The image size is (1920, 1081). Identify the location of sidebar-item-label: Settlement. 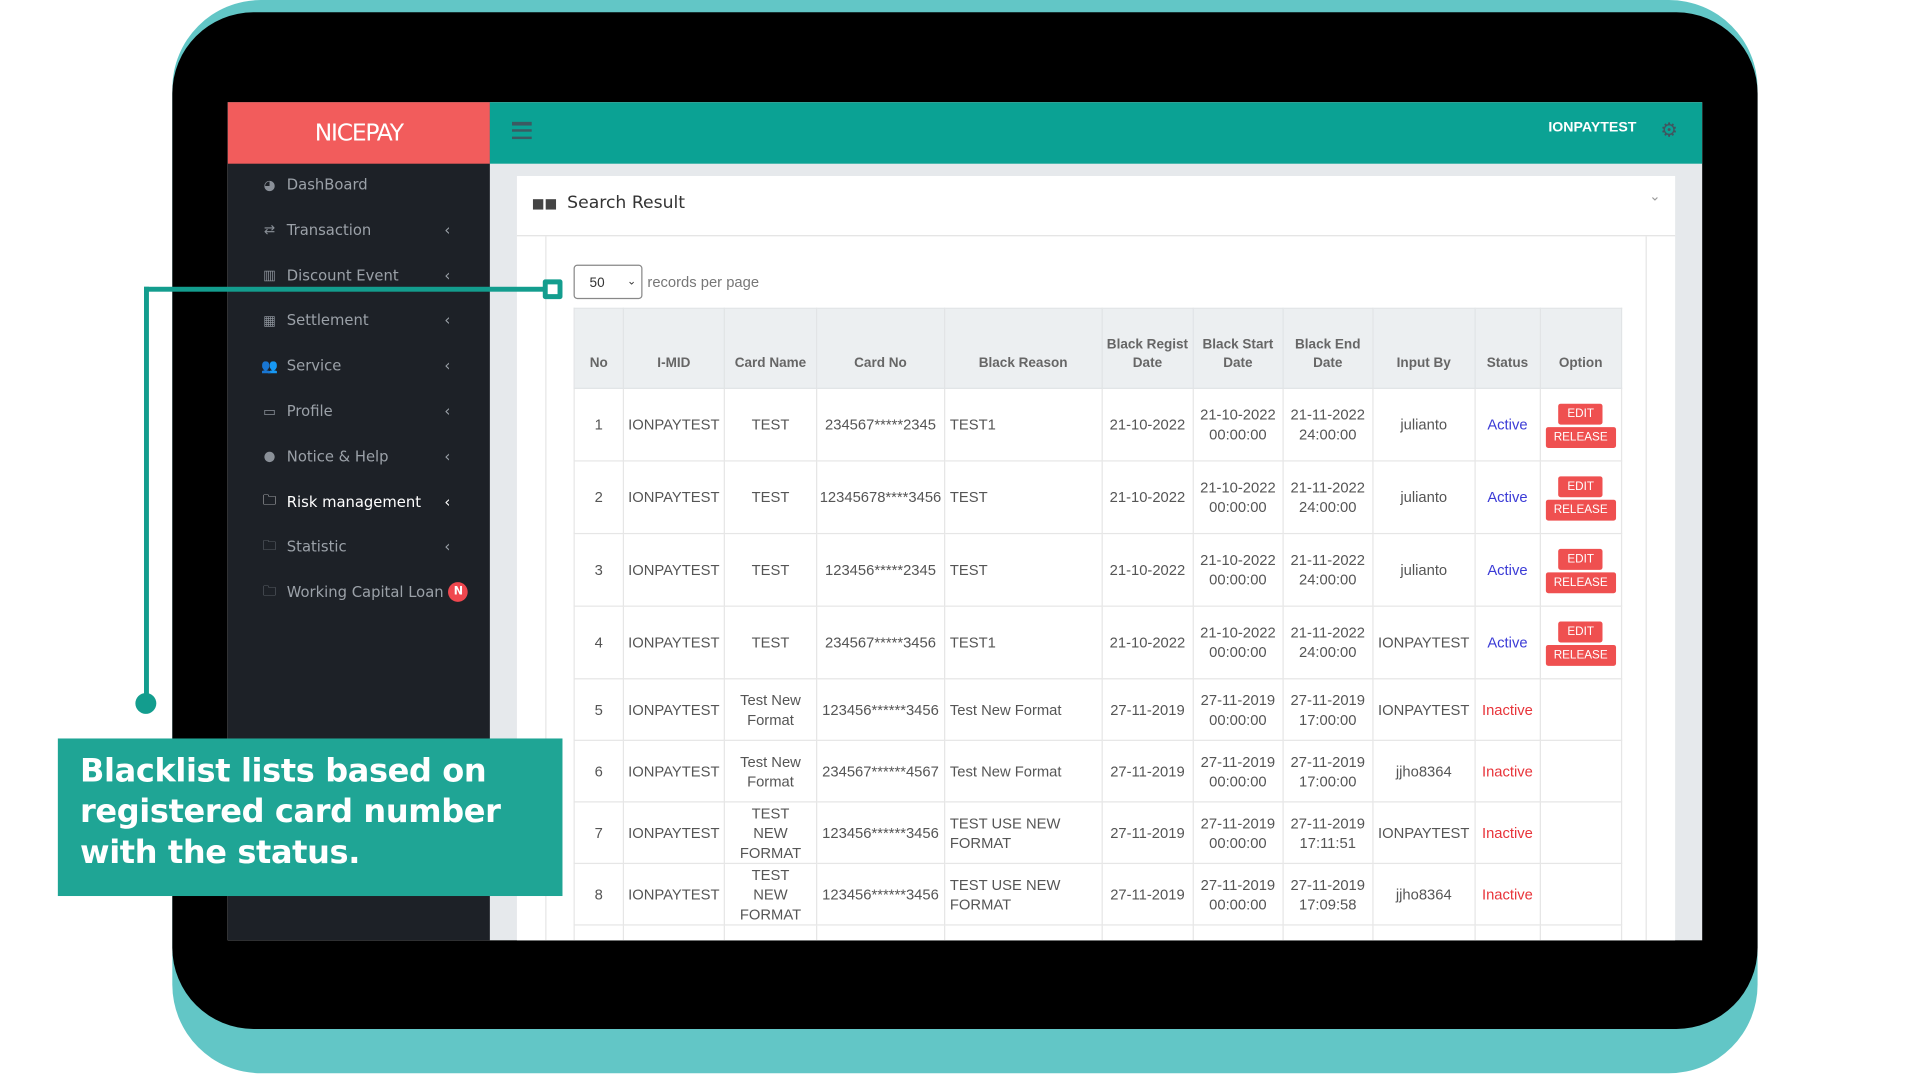
(327, 320).